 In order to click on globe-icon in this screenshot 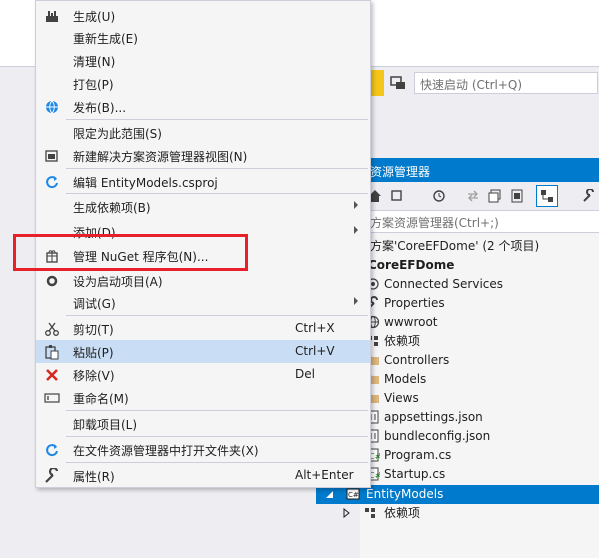, I will do `click(52, 107)`.